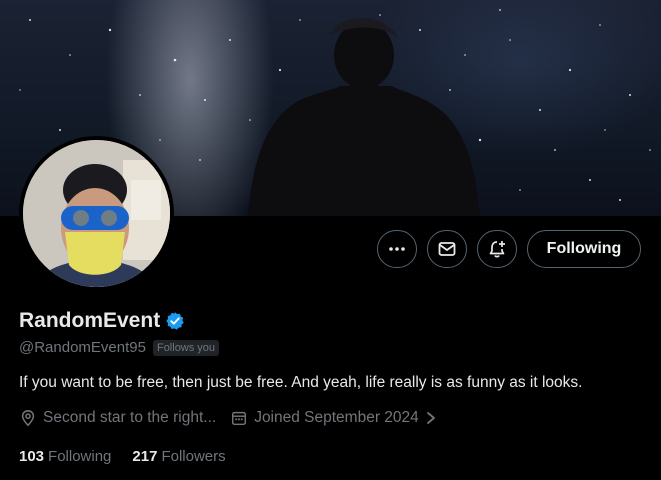 The height and width of the screenshot is (480, 661). I want to click on more-button, so click(397, 249).